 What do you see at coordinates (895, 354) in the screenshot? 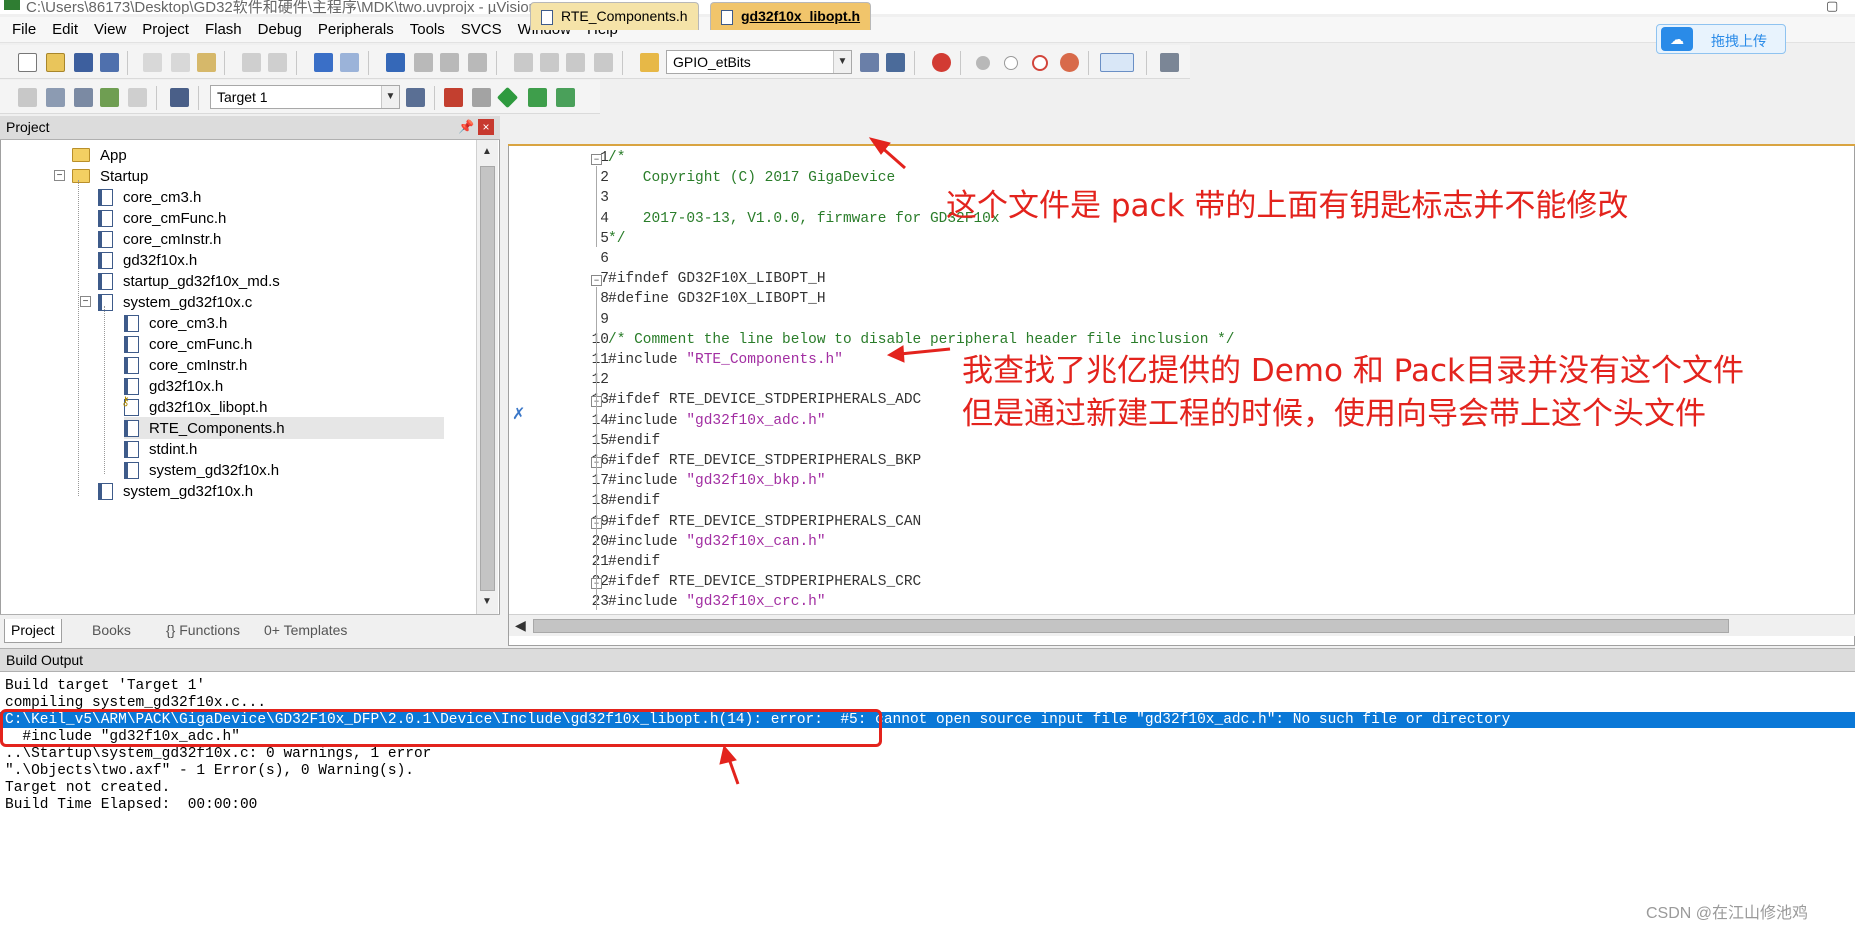
I see `arrowhead-include` at bounding box center [895, 354].